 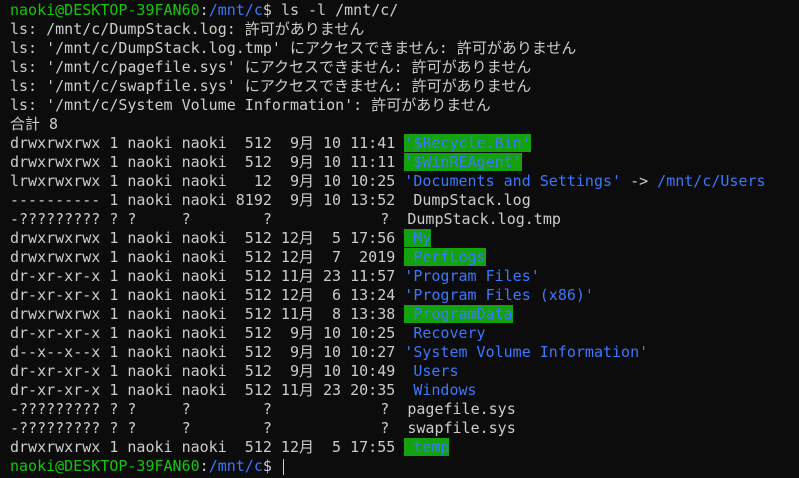 I want to click on entry-name: swapfile.sys, so click(x=457, y=428).